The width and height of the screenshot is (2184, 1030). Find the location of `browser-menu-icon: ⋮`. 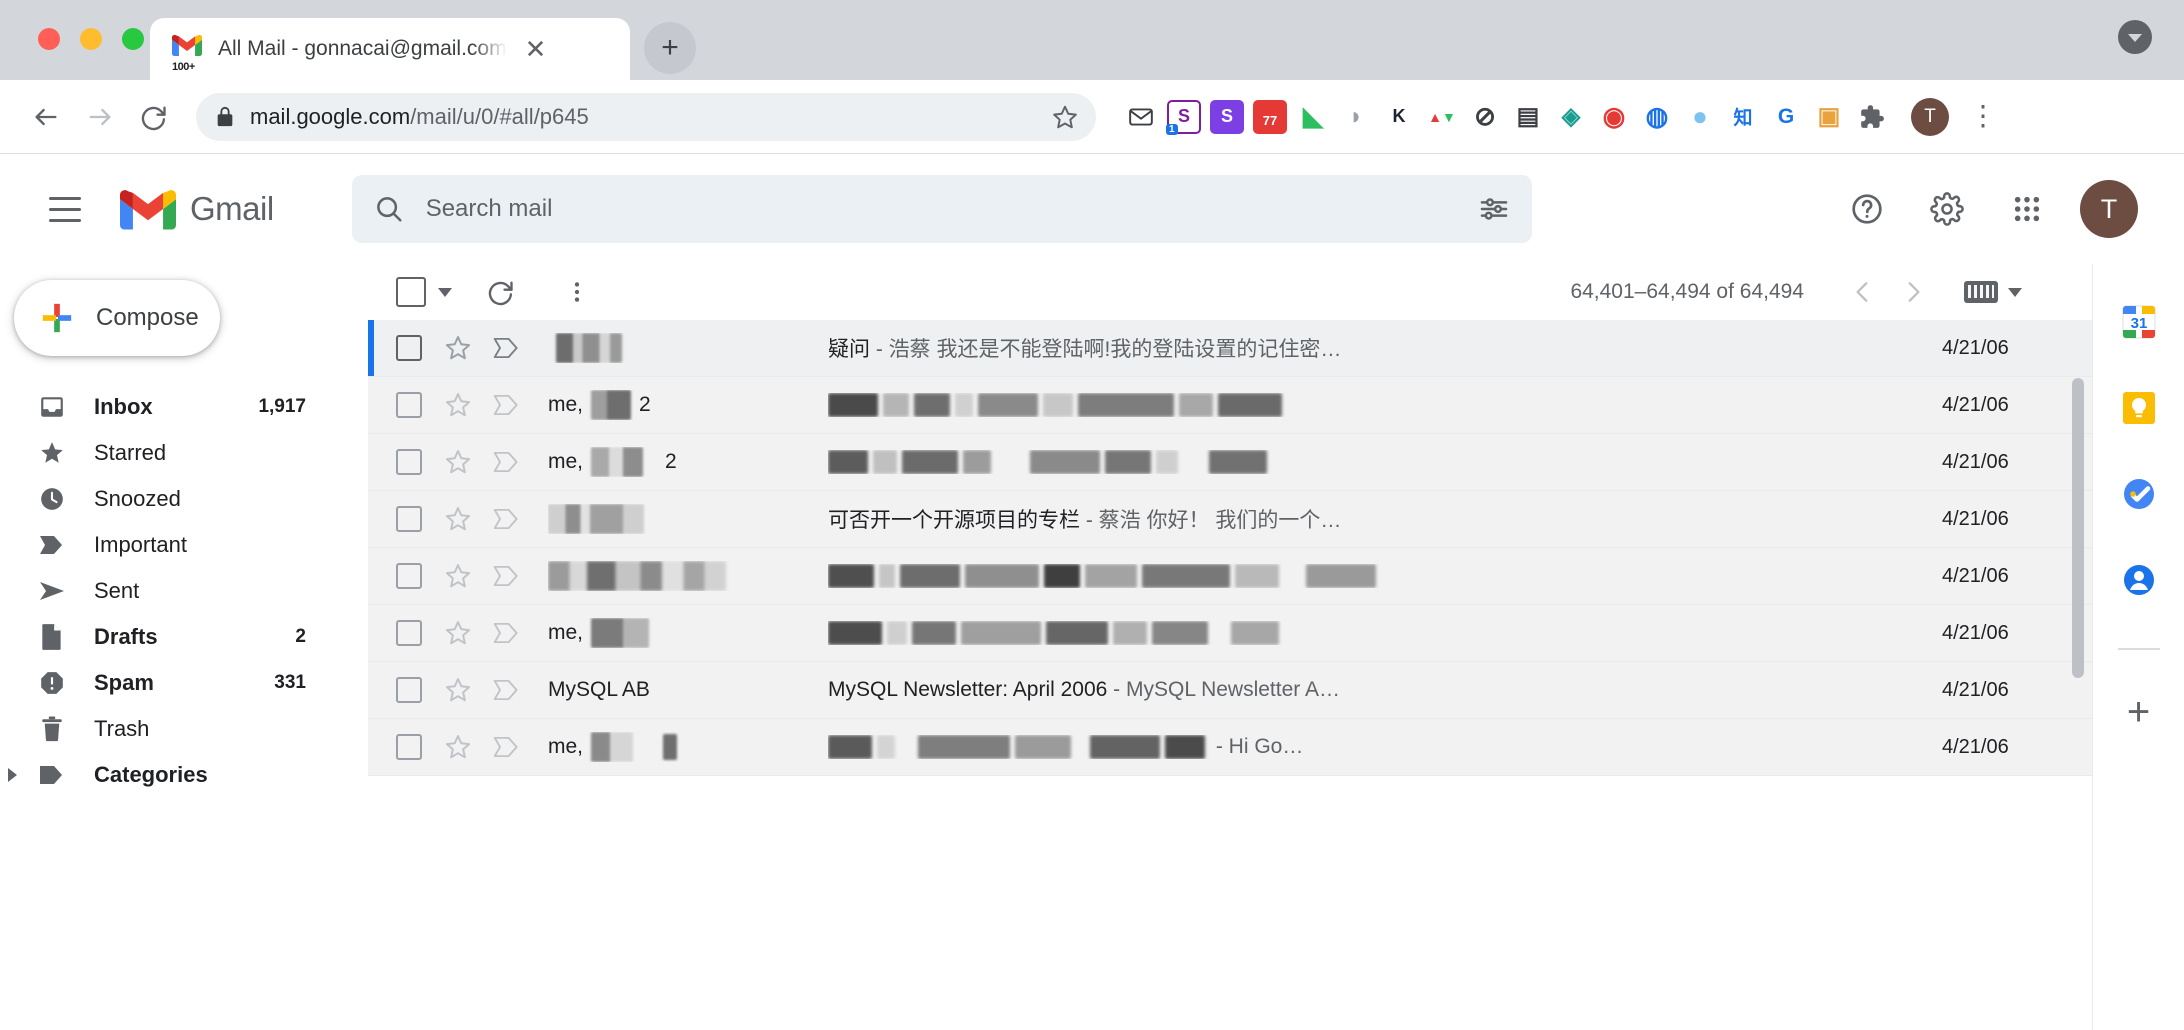

browser-menu-icon: ⋮ is located at coordinates (1983, 116).